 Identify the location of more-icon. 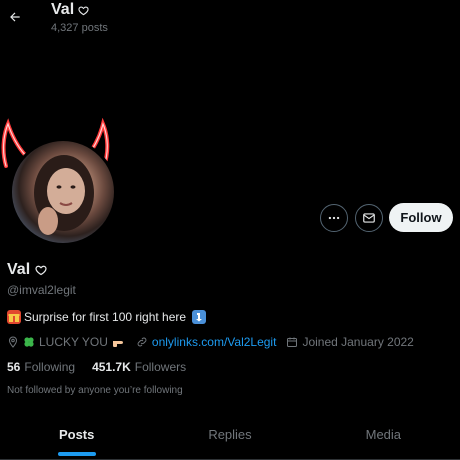
(334, 218).